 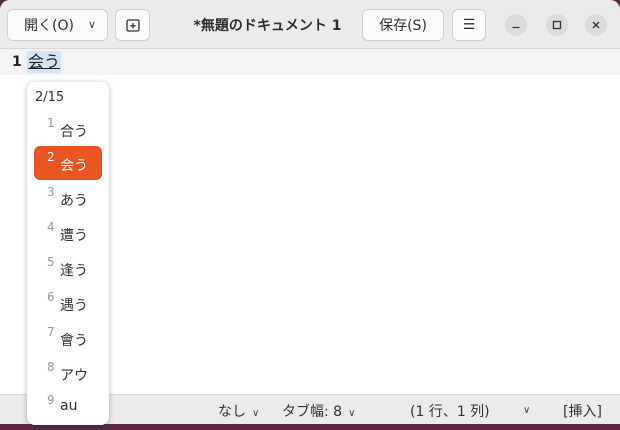 I want to click on maximize-button, so click(x=557, y=25).